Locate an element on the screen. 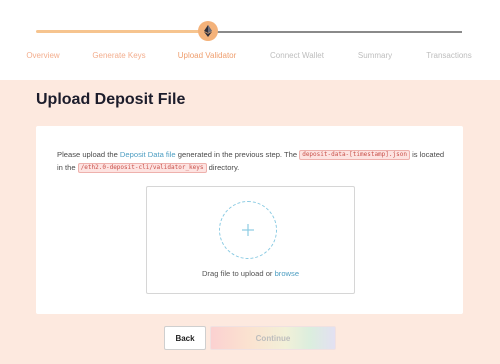 This screenshot has width=500, height=364. deposit-file-chip: deposit-data-[timestamp].json is located at coordinates (354, 155).